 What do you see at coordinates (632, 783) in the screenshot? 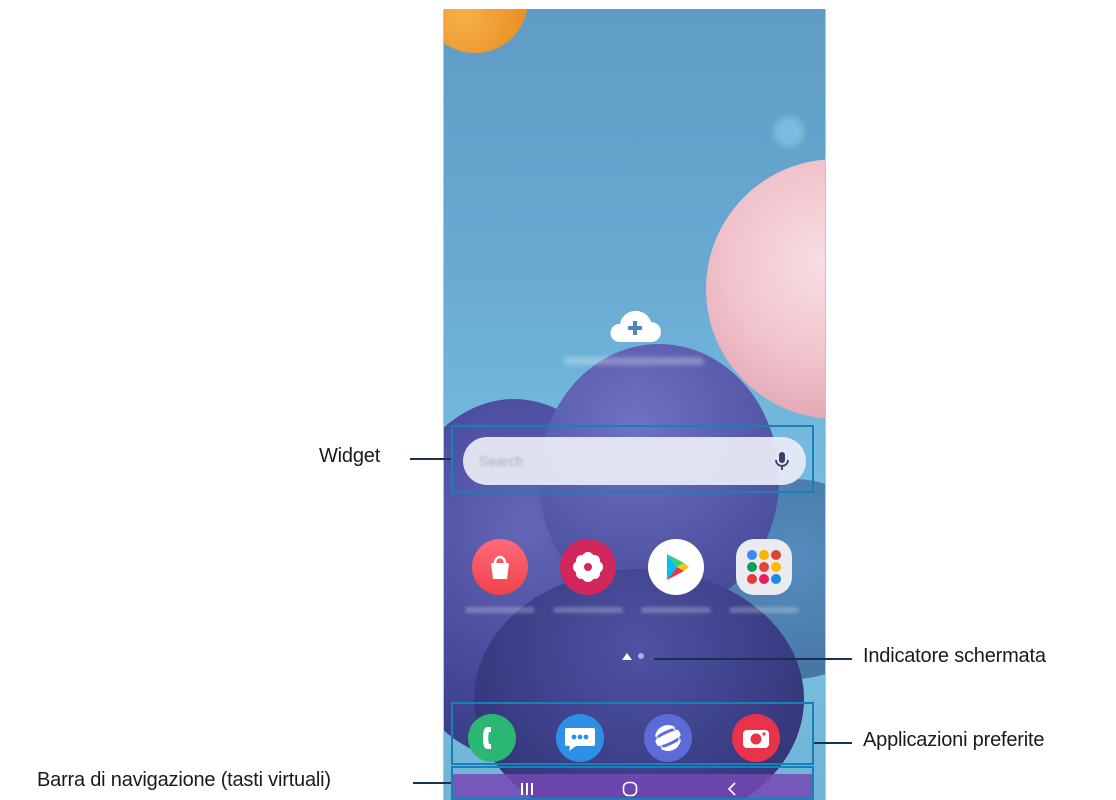
I see `navigation-bar-highlight-box` at bounding box center [632, 783].